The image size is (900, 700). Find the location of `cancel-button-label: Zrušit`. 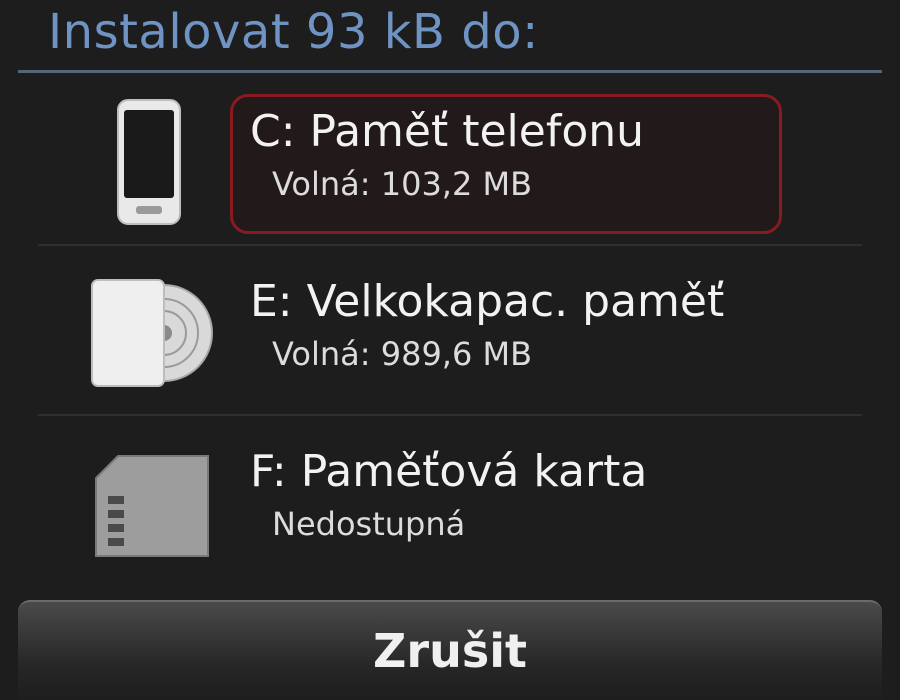

cancel-button-label: Zrušit is located at coordinates (450, 651).